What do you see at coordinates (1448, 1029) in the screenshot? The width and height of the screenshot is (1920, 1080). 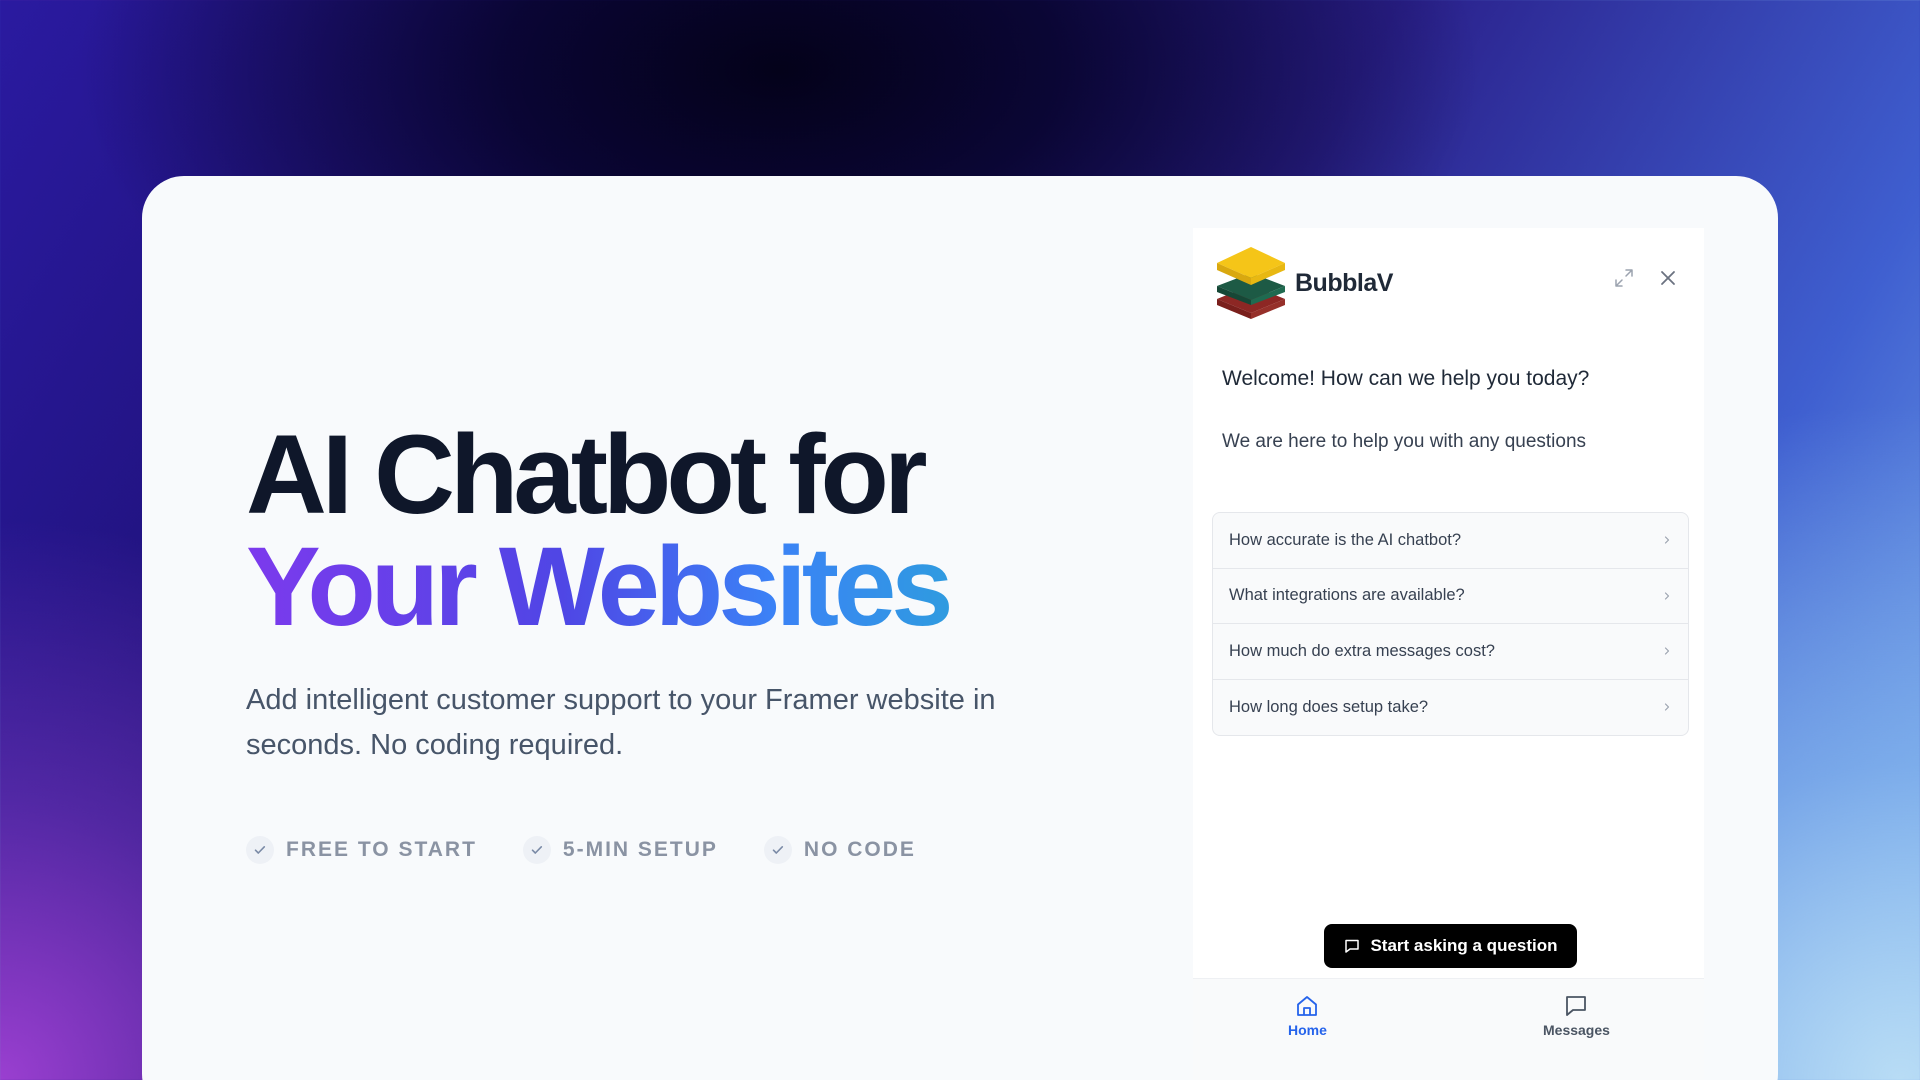 I see `widget-nav: Home Messages` at bounding box center [1448, 1029].